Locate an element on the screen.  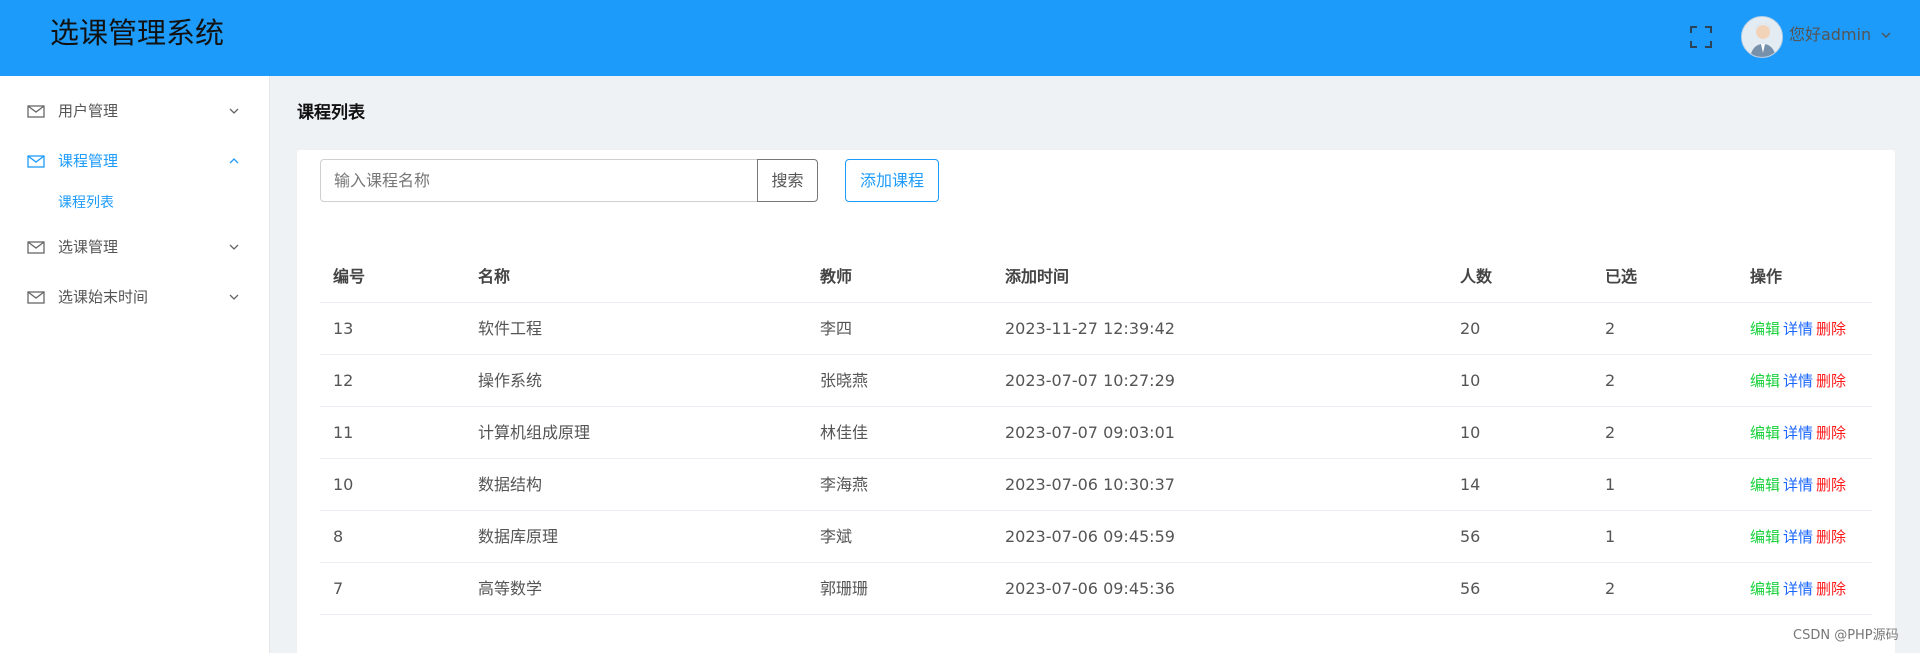
cell-id: 12 is located at coordinates (343, 380).